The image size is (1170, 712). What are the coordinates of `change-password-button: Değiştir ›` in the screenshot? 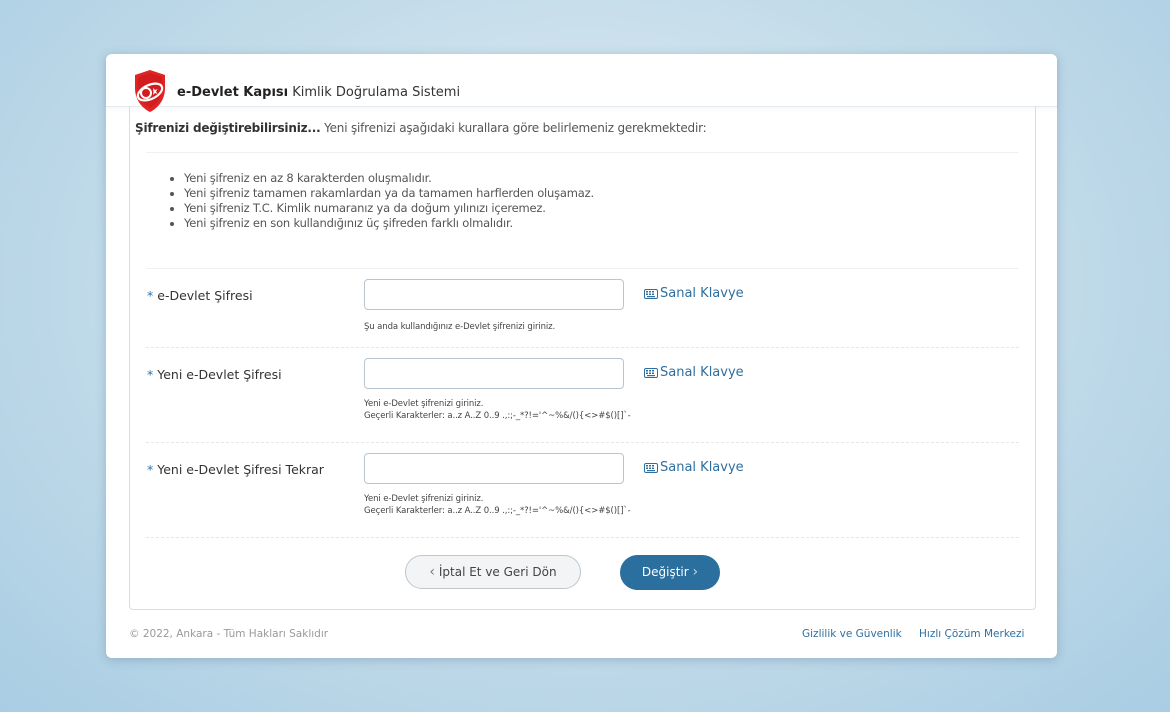 It's located at (670, 572).